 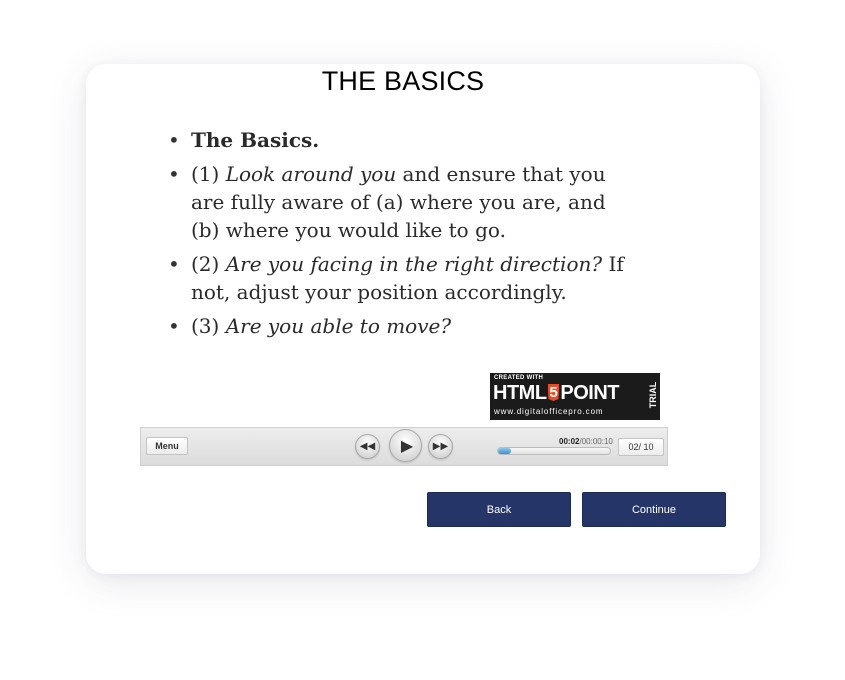 I want to click on progress-fill, so click(x=505, y=451).